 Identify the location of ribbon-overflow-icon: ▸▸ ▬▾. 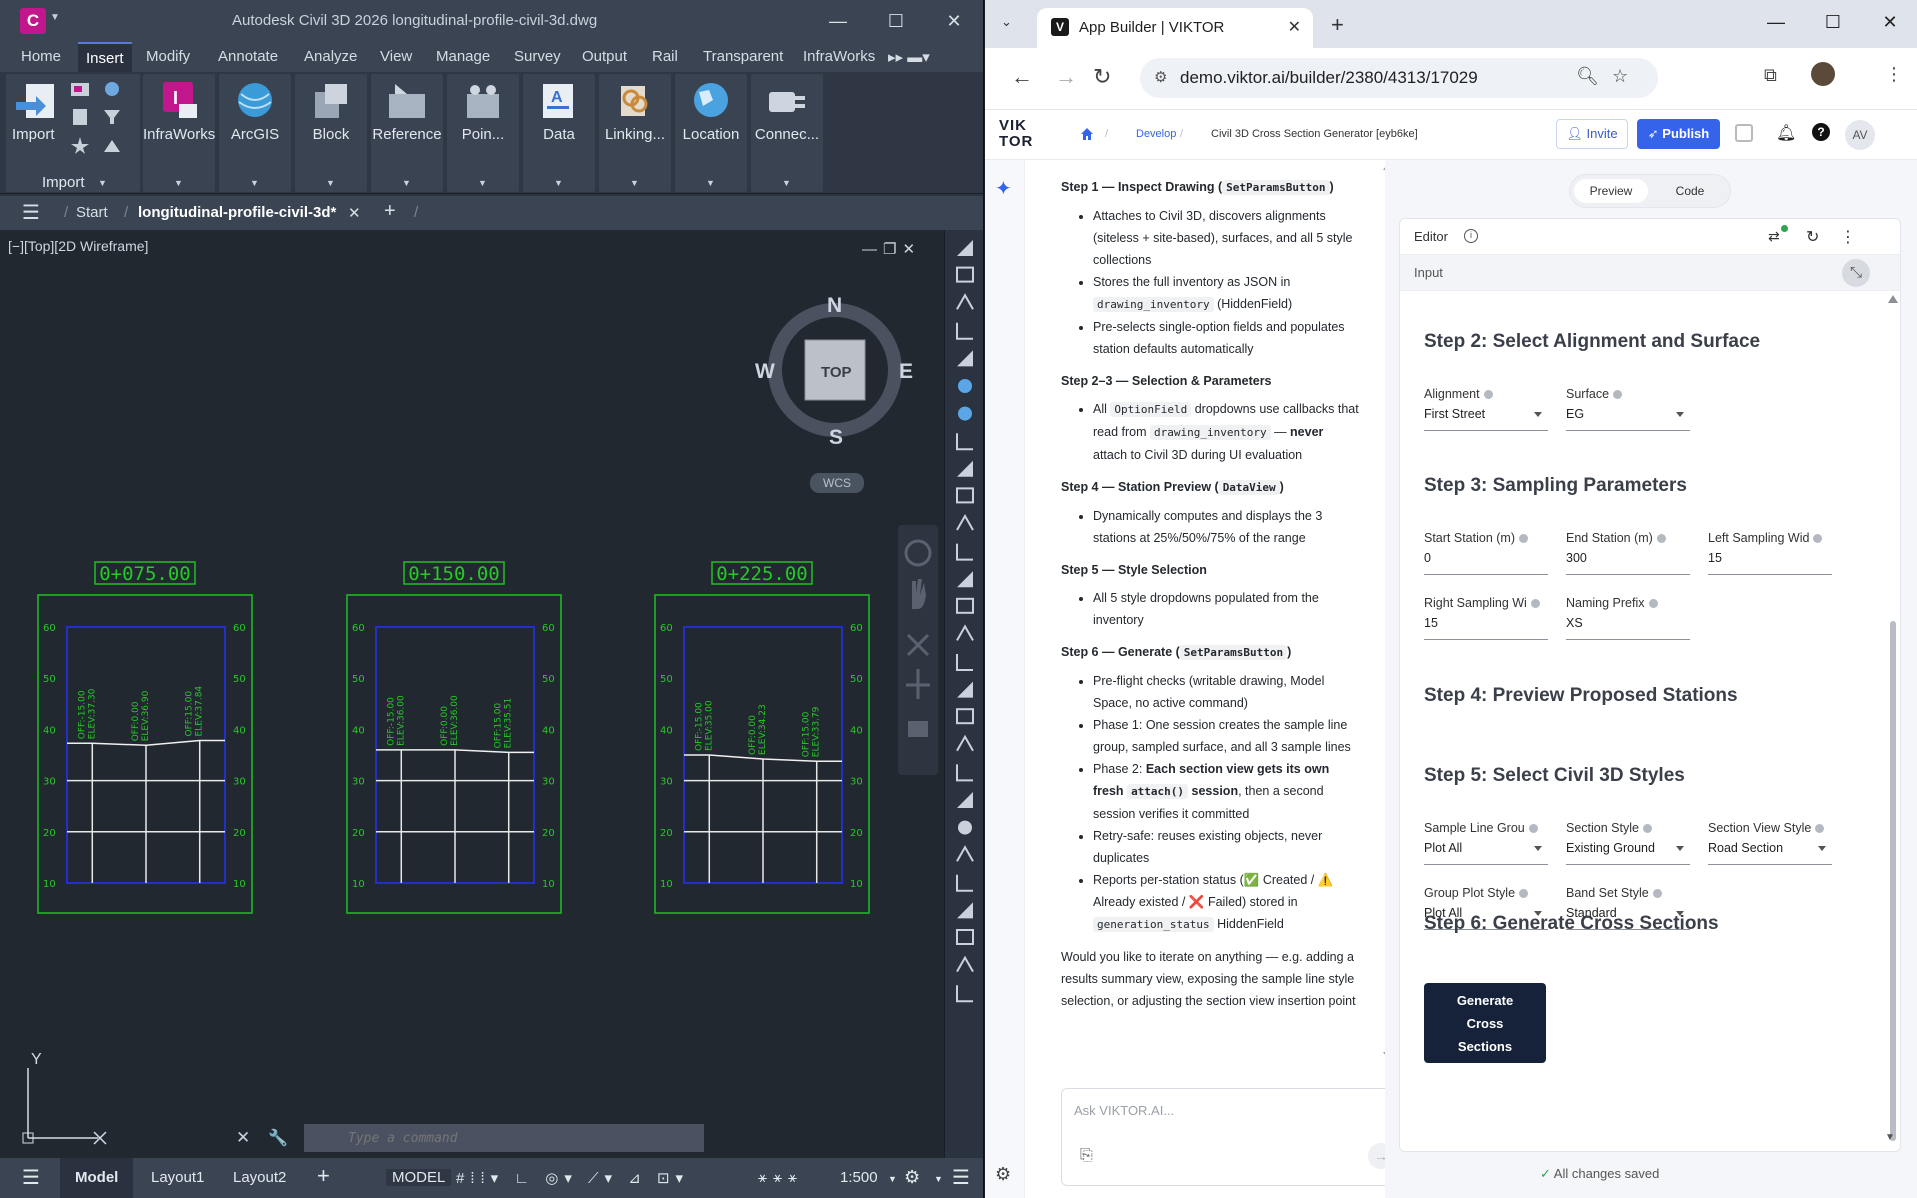
(909, 57).